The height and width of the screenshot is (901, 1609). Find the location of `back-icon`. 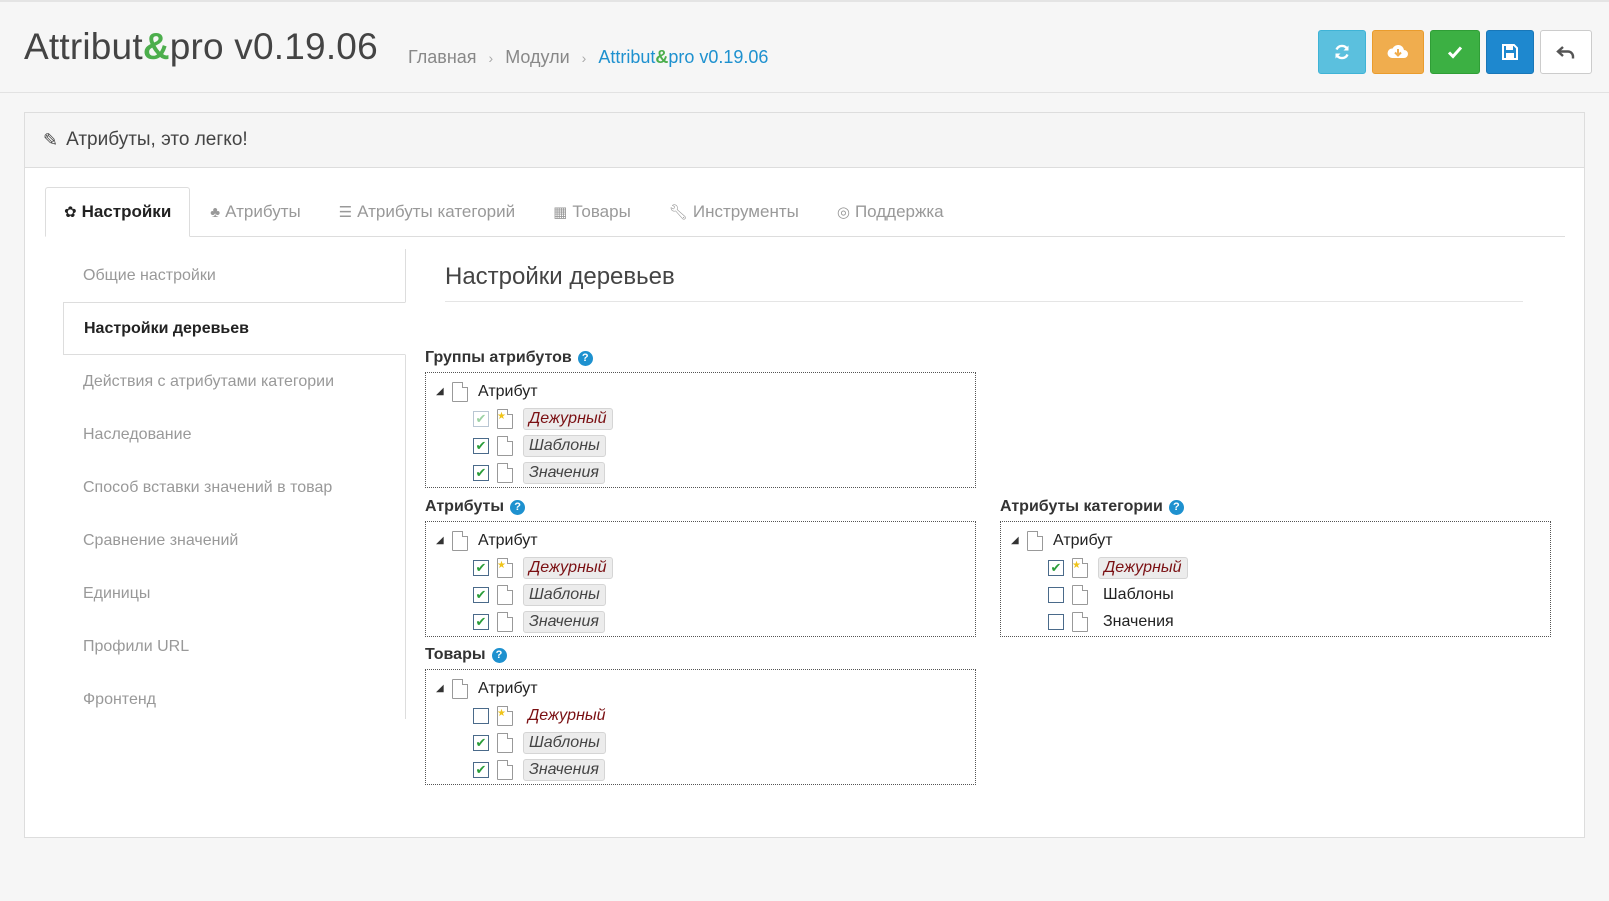

back-icon is located at coordinates (1565, 52).